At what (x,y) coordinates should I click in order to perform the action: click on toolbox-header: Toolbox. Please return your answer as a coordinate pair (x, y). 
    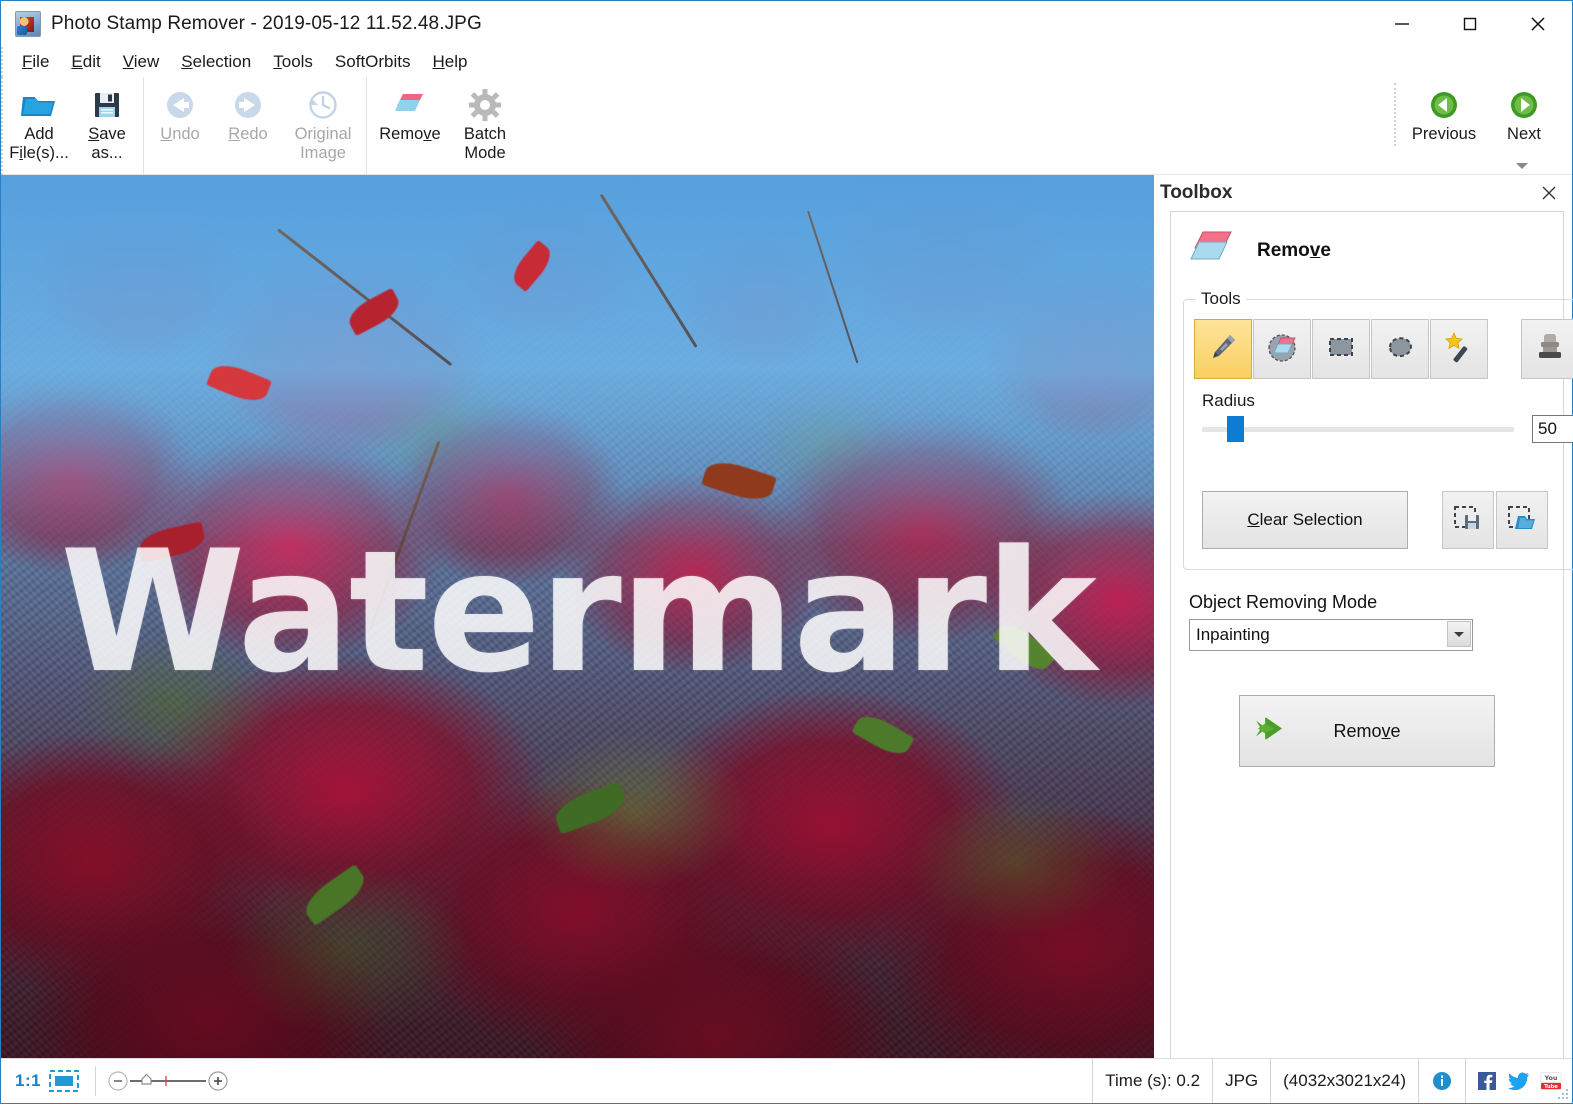
    Looking at the image, I should click on (1363, 193).